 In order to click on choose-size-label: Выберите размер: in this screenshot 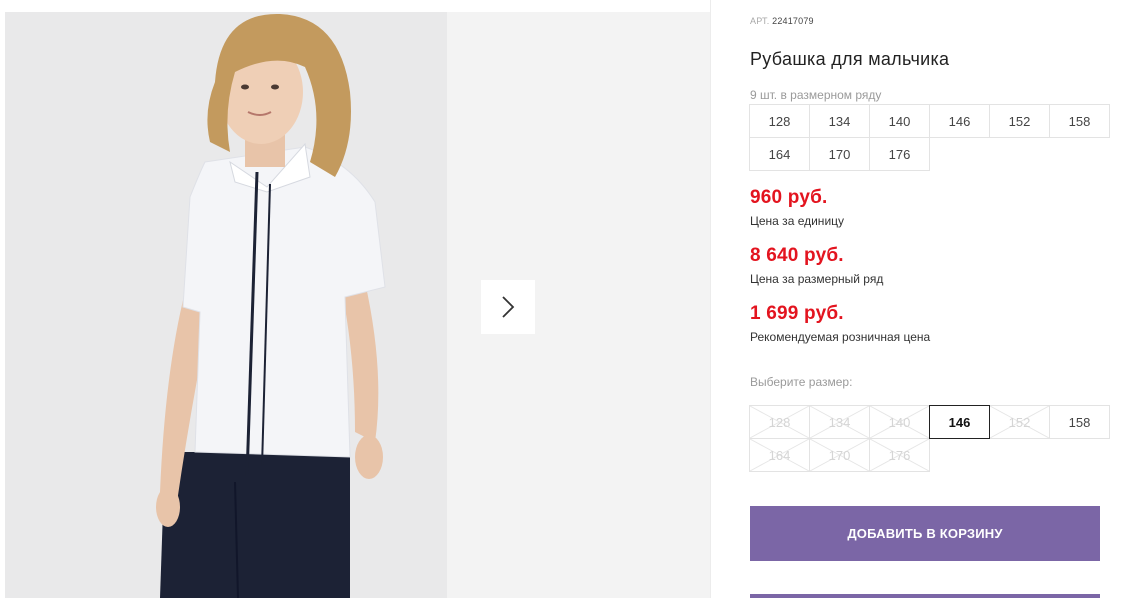, I will do `click(801, 382)`.